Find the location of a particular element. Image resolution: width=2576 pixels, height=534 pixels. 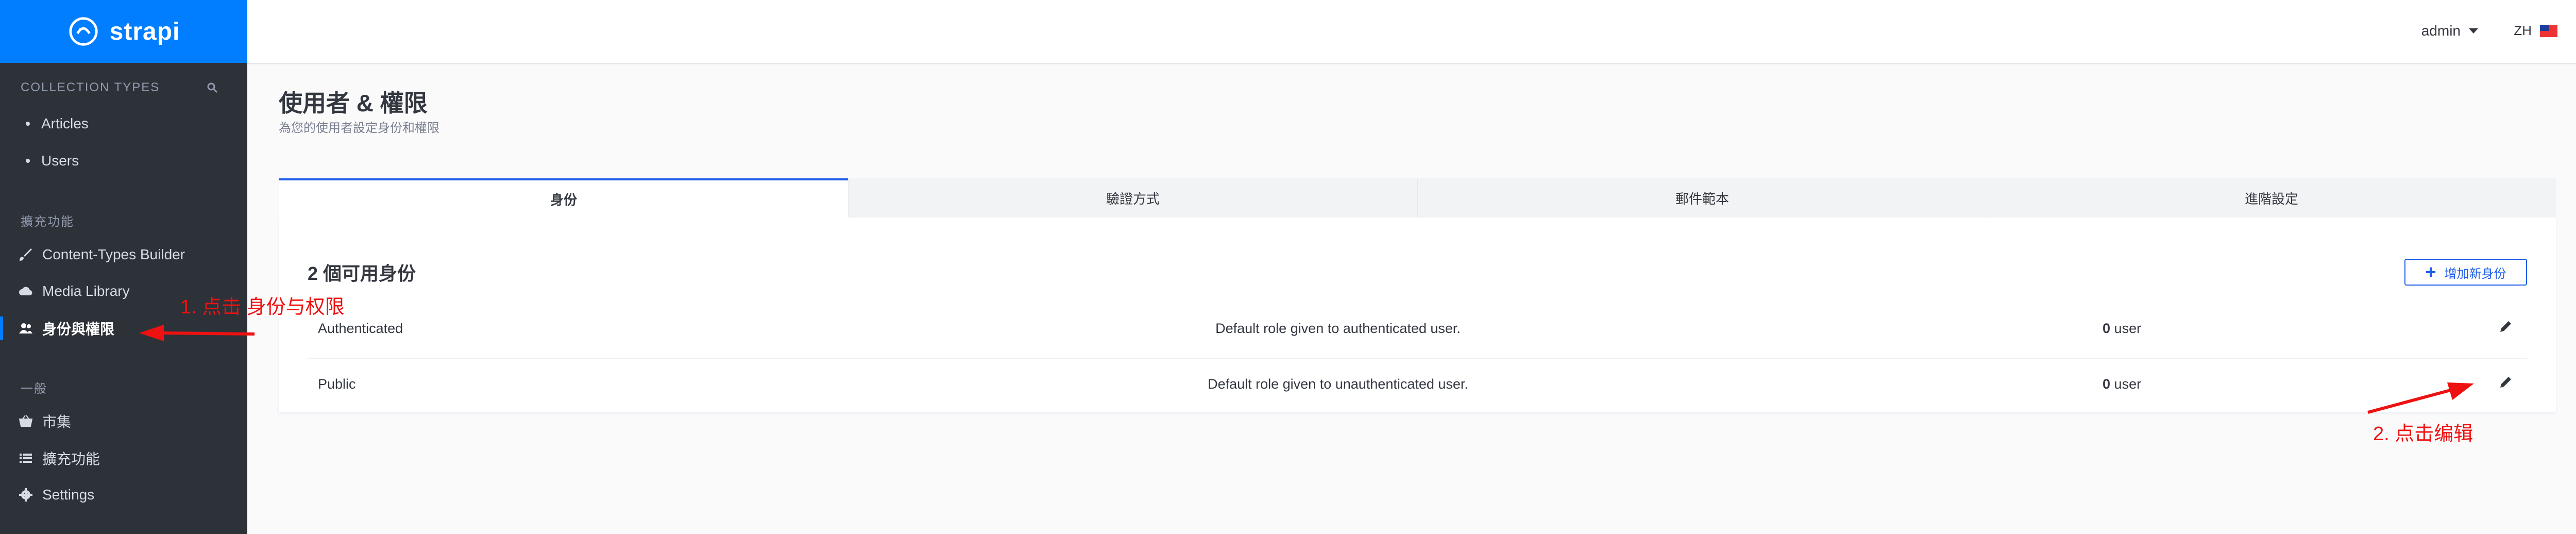

collection-types-heading: COLLECTION TYPES is located at coordinates (90, 87).